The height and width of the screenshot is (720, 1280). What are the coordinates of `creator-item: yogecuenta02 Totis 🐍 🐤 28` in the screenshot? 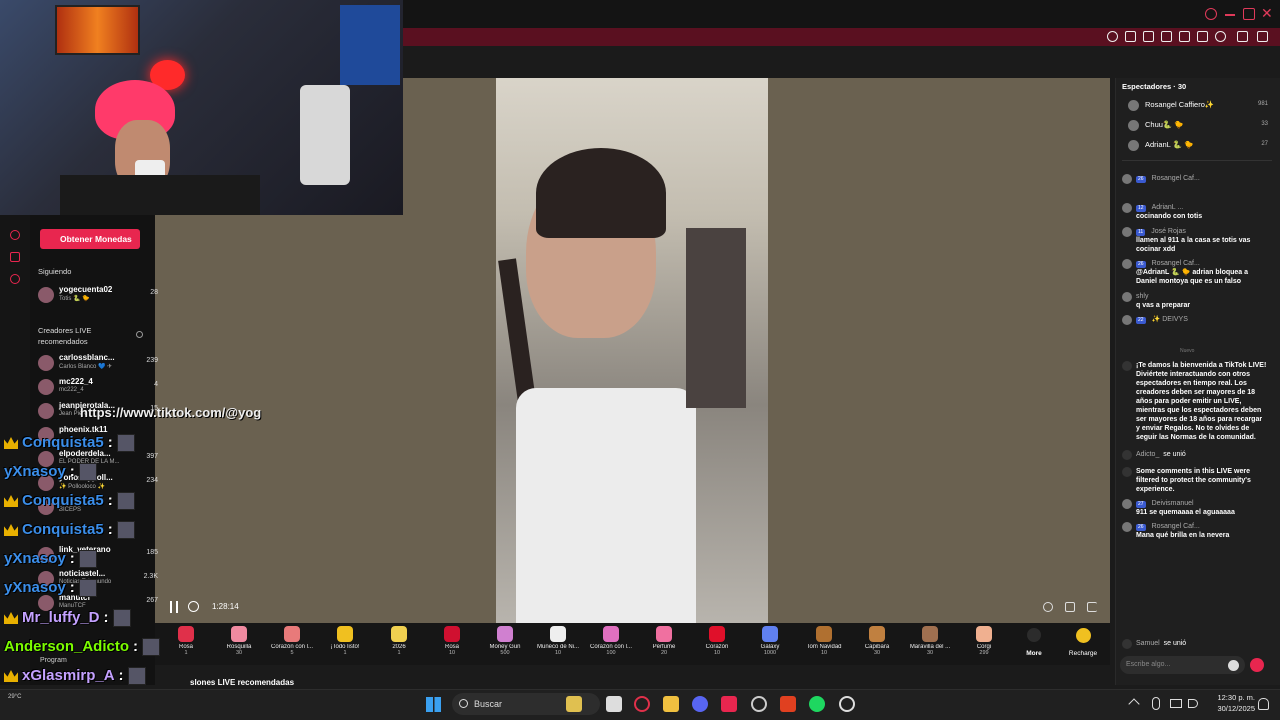 It's located at (98, 296).